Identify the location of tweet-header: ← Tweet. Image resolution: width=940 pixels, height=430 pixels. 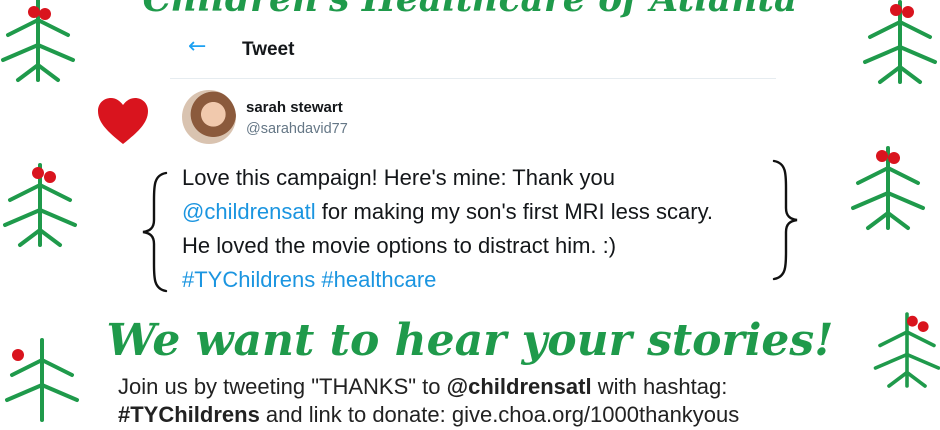
(473, 53).